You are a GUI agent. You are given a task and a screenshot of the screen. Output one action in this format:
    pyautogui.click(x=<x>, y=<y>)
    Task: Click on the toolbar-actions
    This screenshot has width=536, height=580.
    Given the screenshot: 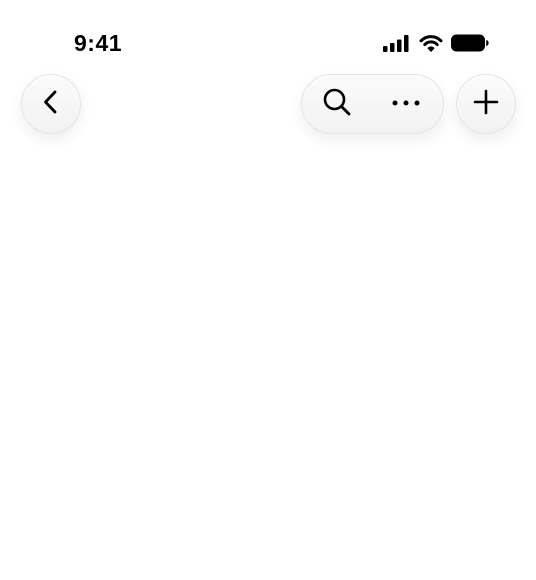 What is the action you would take?
    pyautogui.click(x=372, y=104)
    